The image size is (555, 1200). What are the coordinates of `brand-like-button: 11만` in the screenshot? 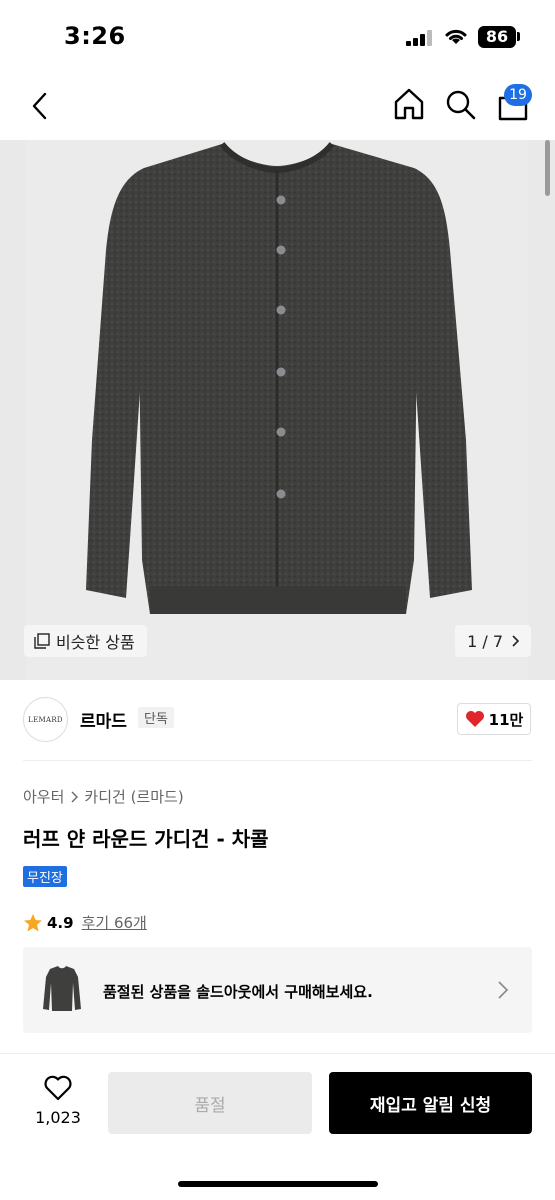 It's located at (494, 719).